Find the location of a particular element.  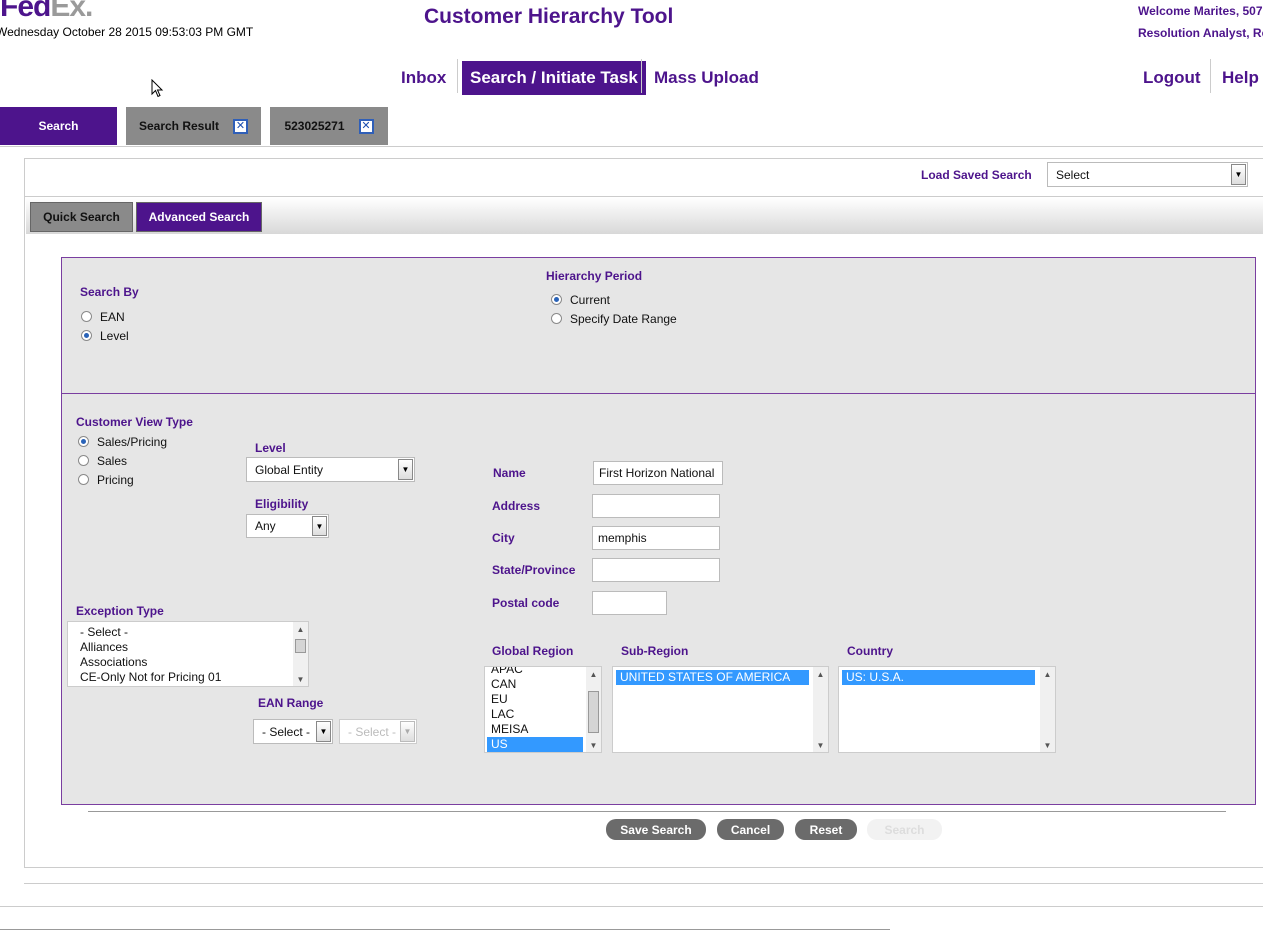

radio-pricing: Pricing is located at coordinates (122, 479).